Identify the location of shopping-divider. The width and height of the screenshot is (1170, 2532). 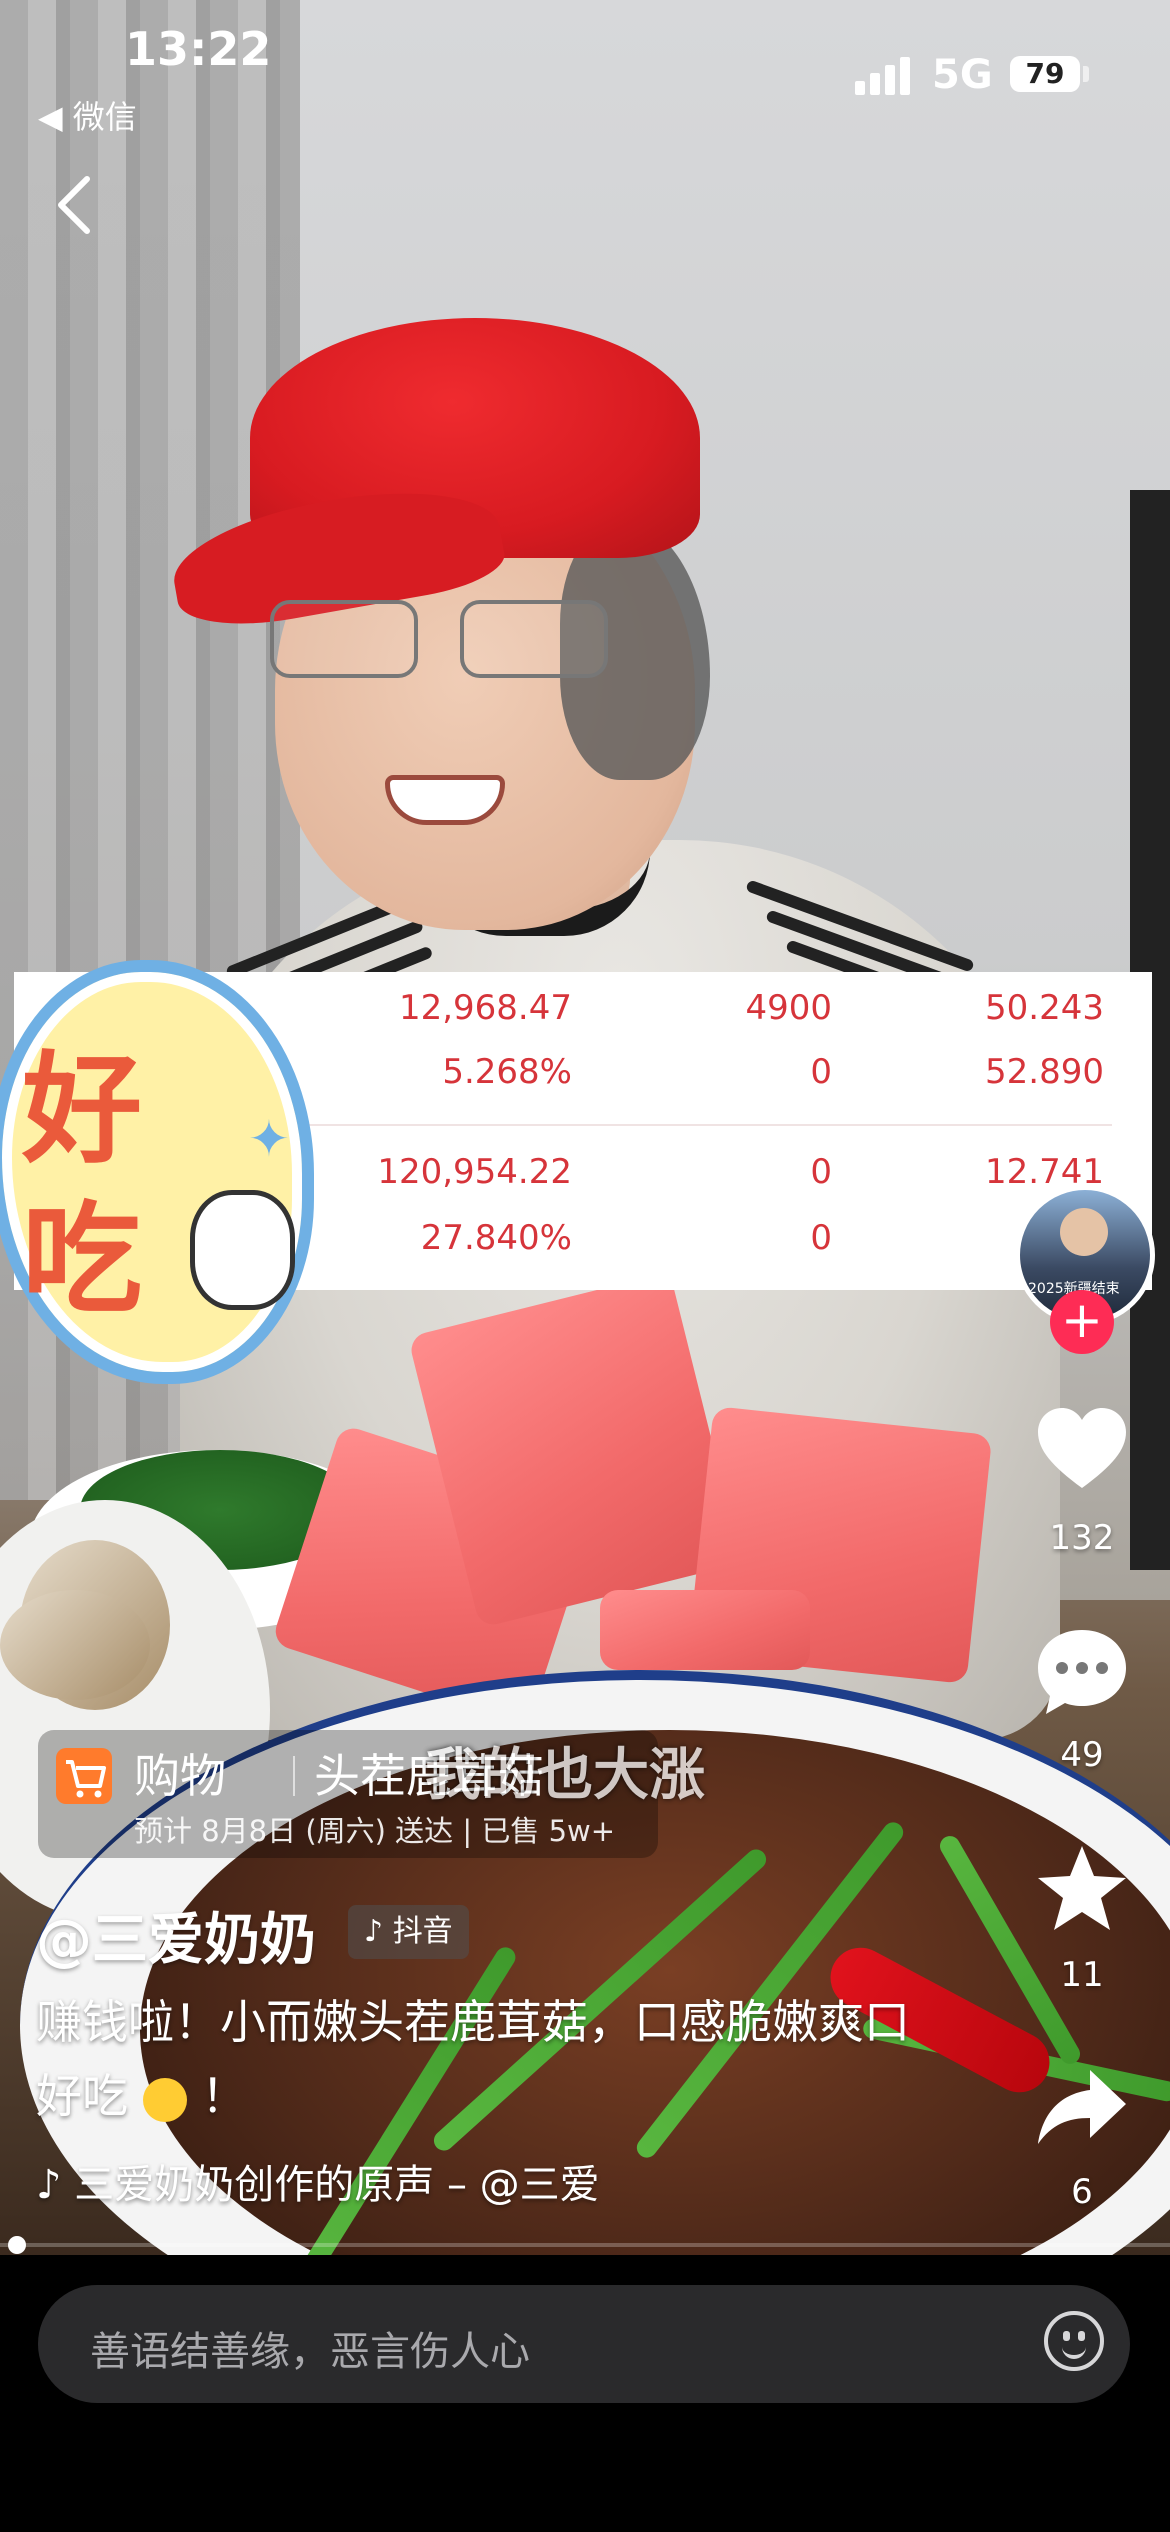
(294, 1776).